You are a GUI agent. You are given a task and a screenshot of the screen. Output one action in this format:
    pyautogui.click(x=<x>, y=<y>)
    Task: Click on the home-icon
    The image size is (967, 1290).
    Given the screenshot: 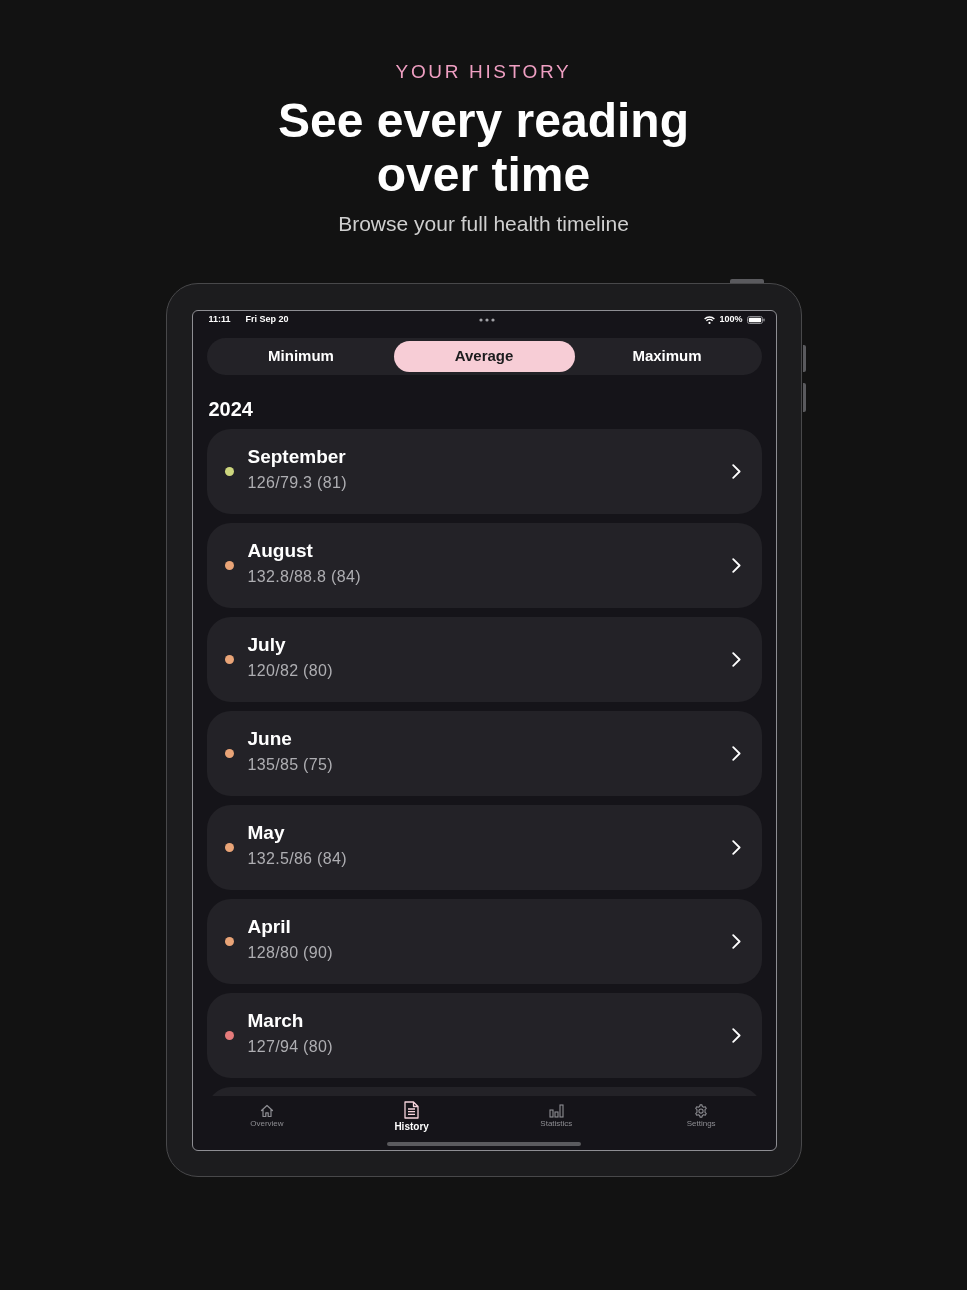 What is the action you would take?
    pyautogui.click(x=266, y=1111)
    